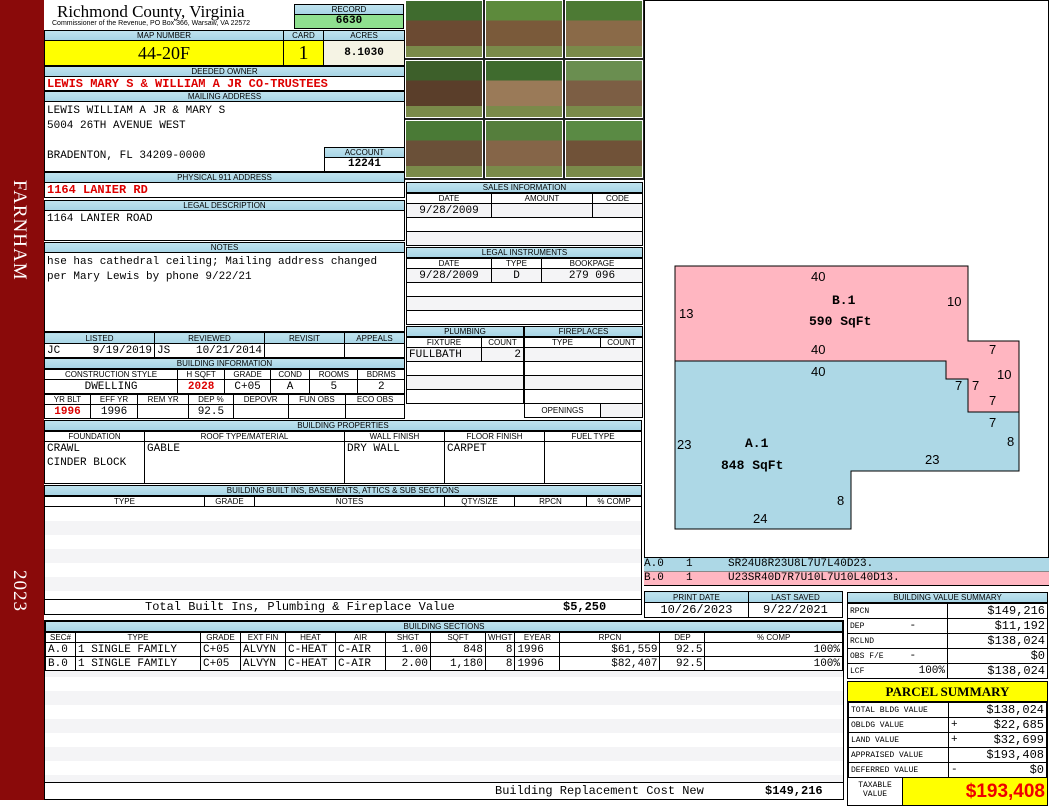 The image size is (1050, 806). I want to click on bi-value: C+05, so click(248, 386).